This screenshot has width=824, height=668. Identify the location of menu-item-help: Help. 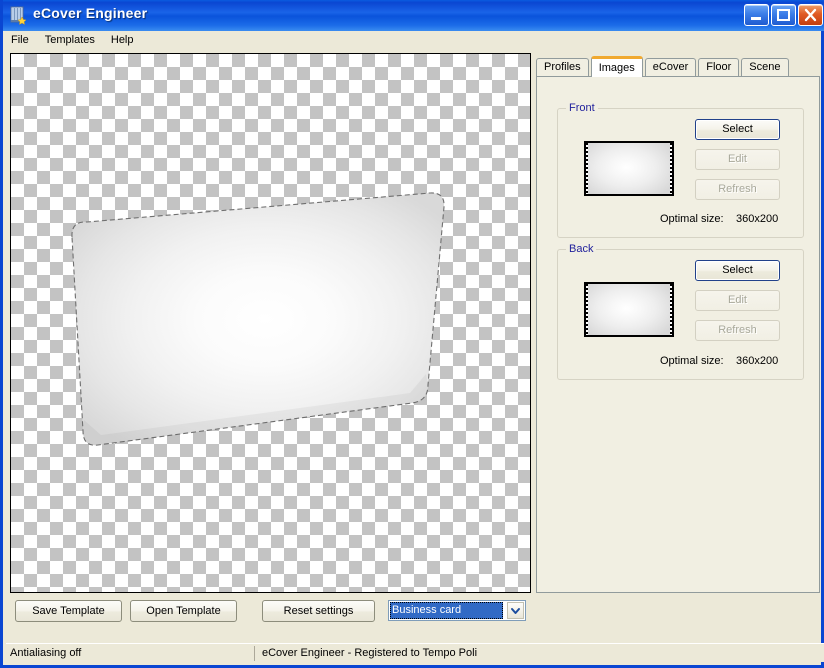
(122, 39).